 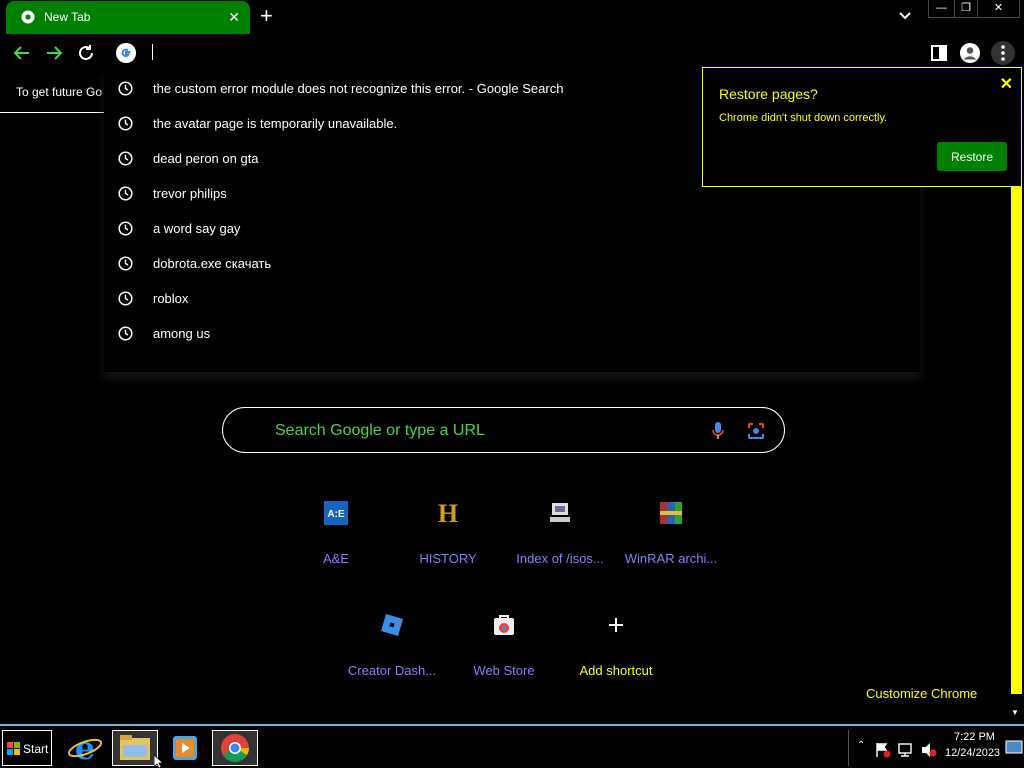 I want to click on folder-icon, so click(x=135, y=747).